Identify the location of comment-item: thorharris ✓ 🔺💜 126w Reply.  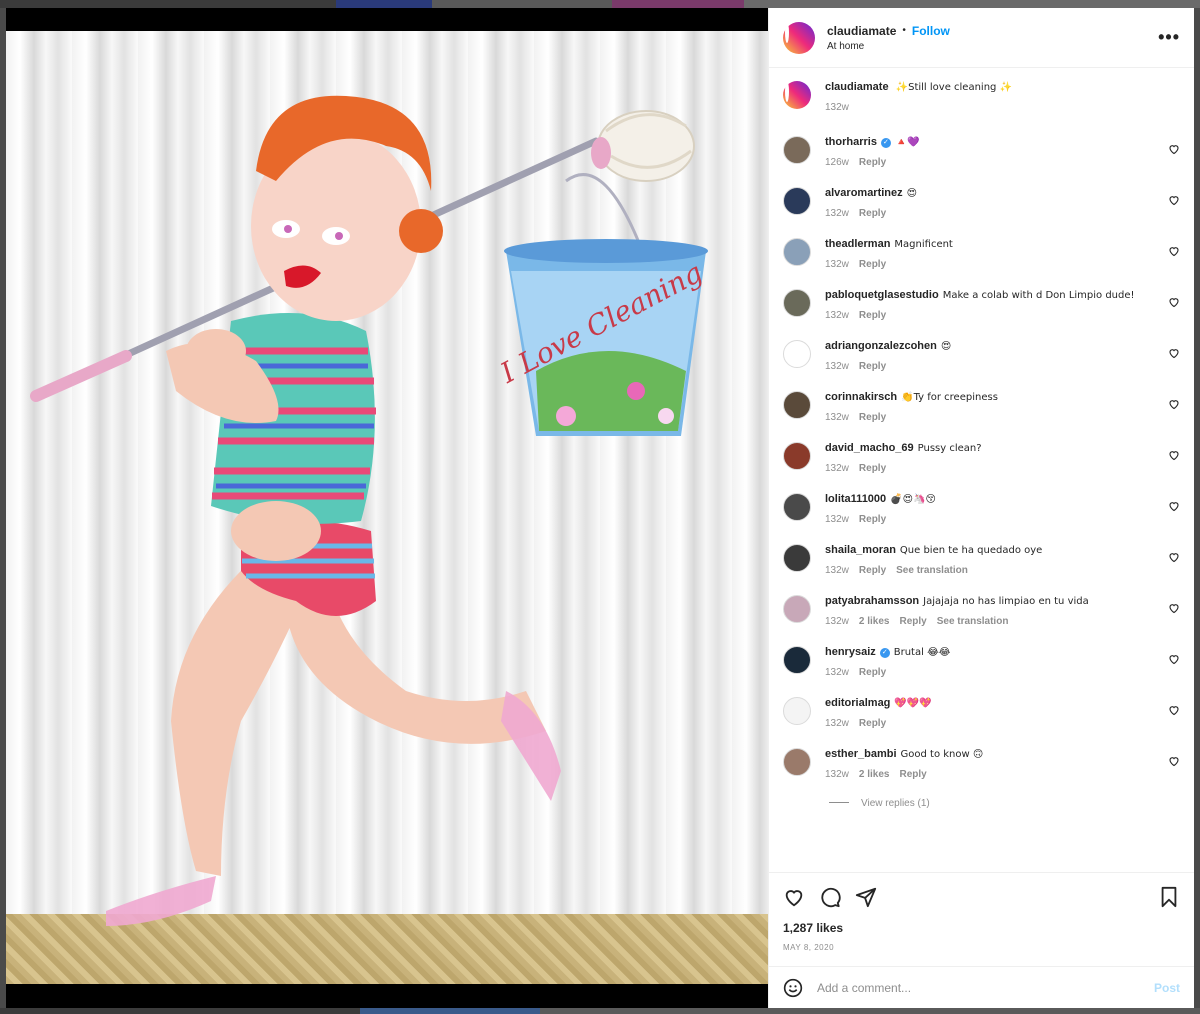
(981, 152).